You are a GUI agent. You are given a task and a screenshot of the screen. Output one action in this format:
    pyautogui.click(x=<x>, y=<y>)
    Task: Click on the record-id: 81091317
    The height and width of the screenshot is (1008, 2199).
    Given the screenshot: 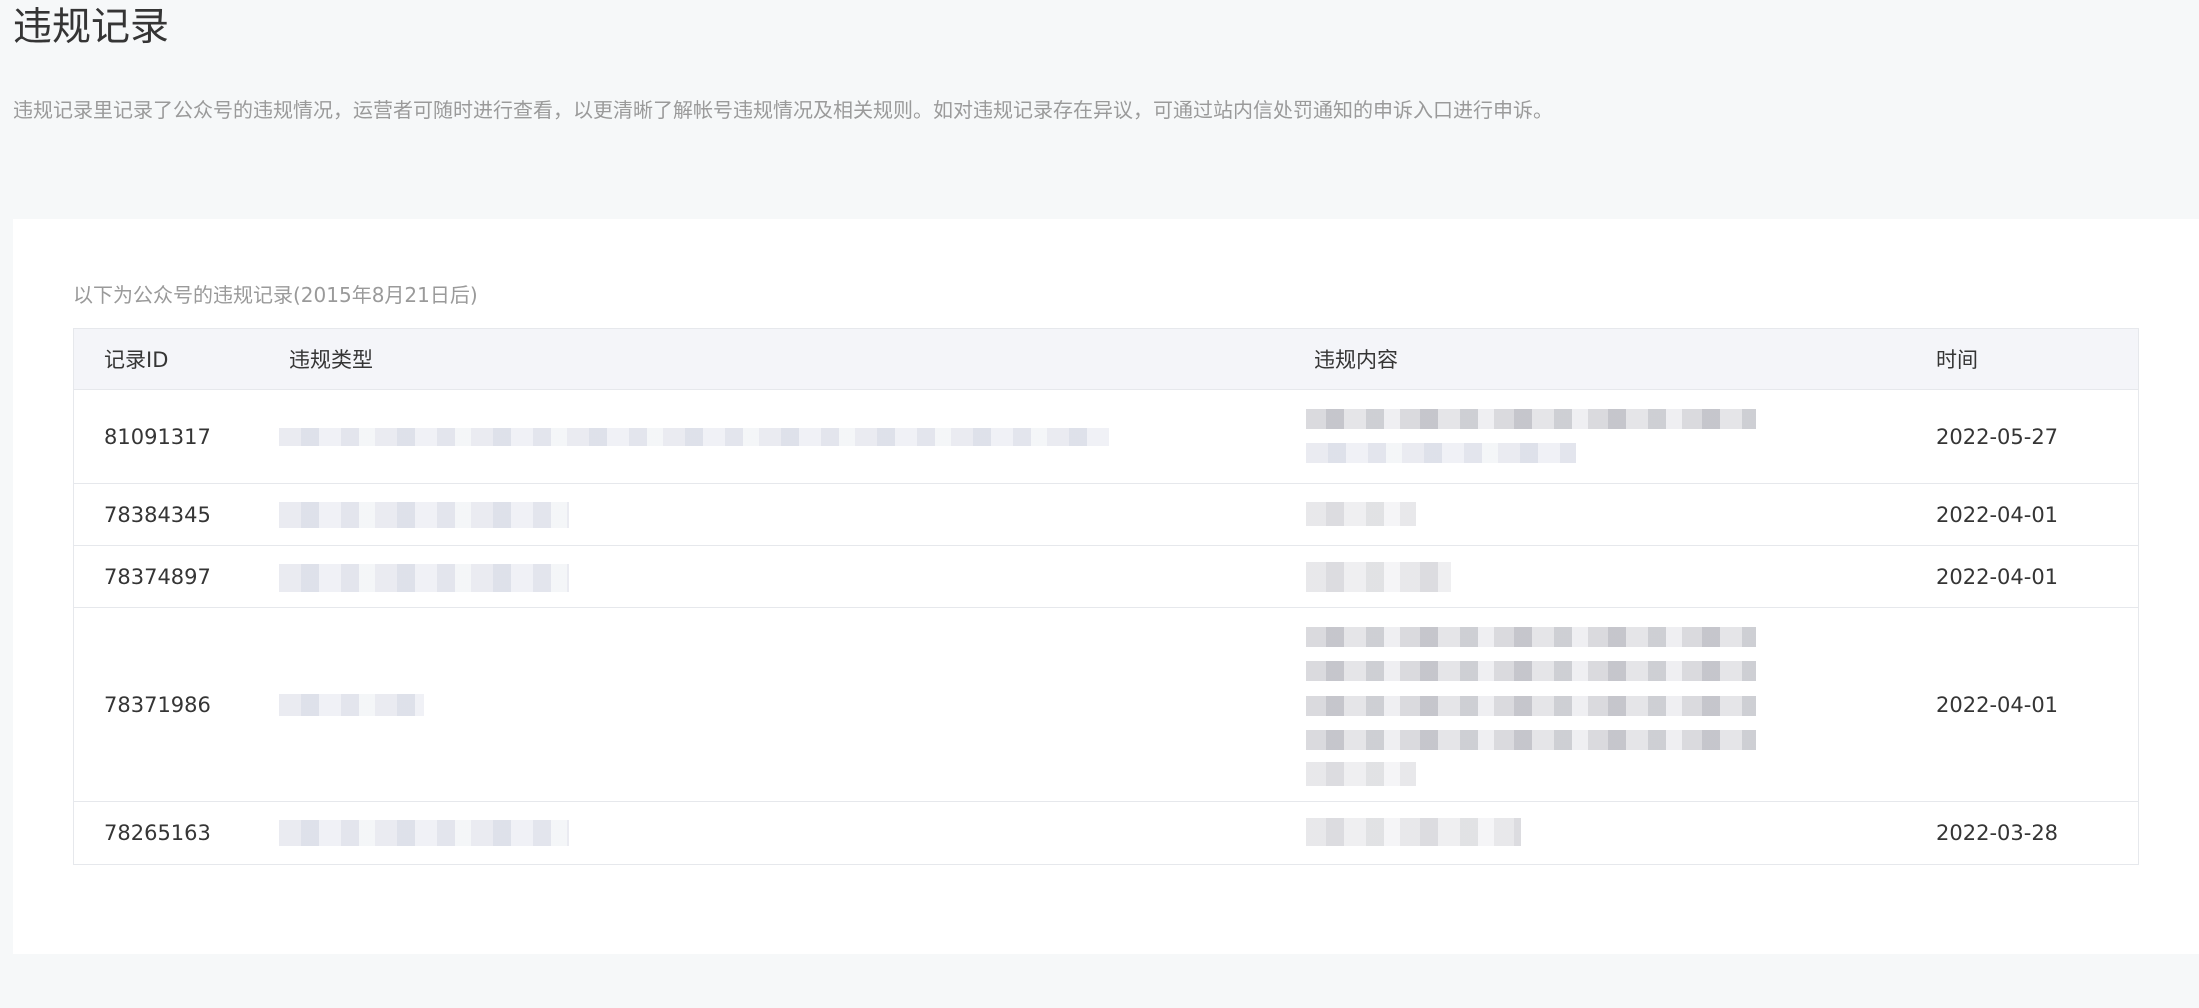 What is the action you would take?
    pyautogui.click(x=157, y=437)
    